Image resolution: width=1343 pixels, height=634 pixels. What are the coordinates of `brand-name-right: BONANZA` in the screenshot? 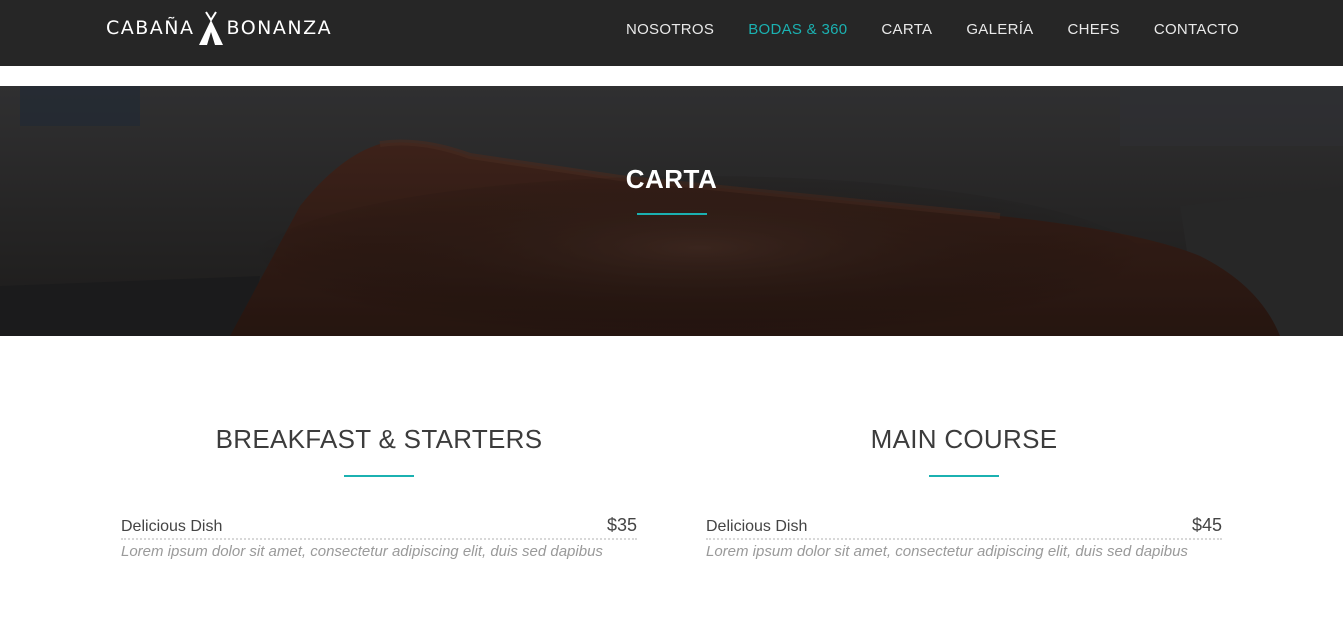 It's located at (279, 28).